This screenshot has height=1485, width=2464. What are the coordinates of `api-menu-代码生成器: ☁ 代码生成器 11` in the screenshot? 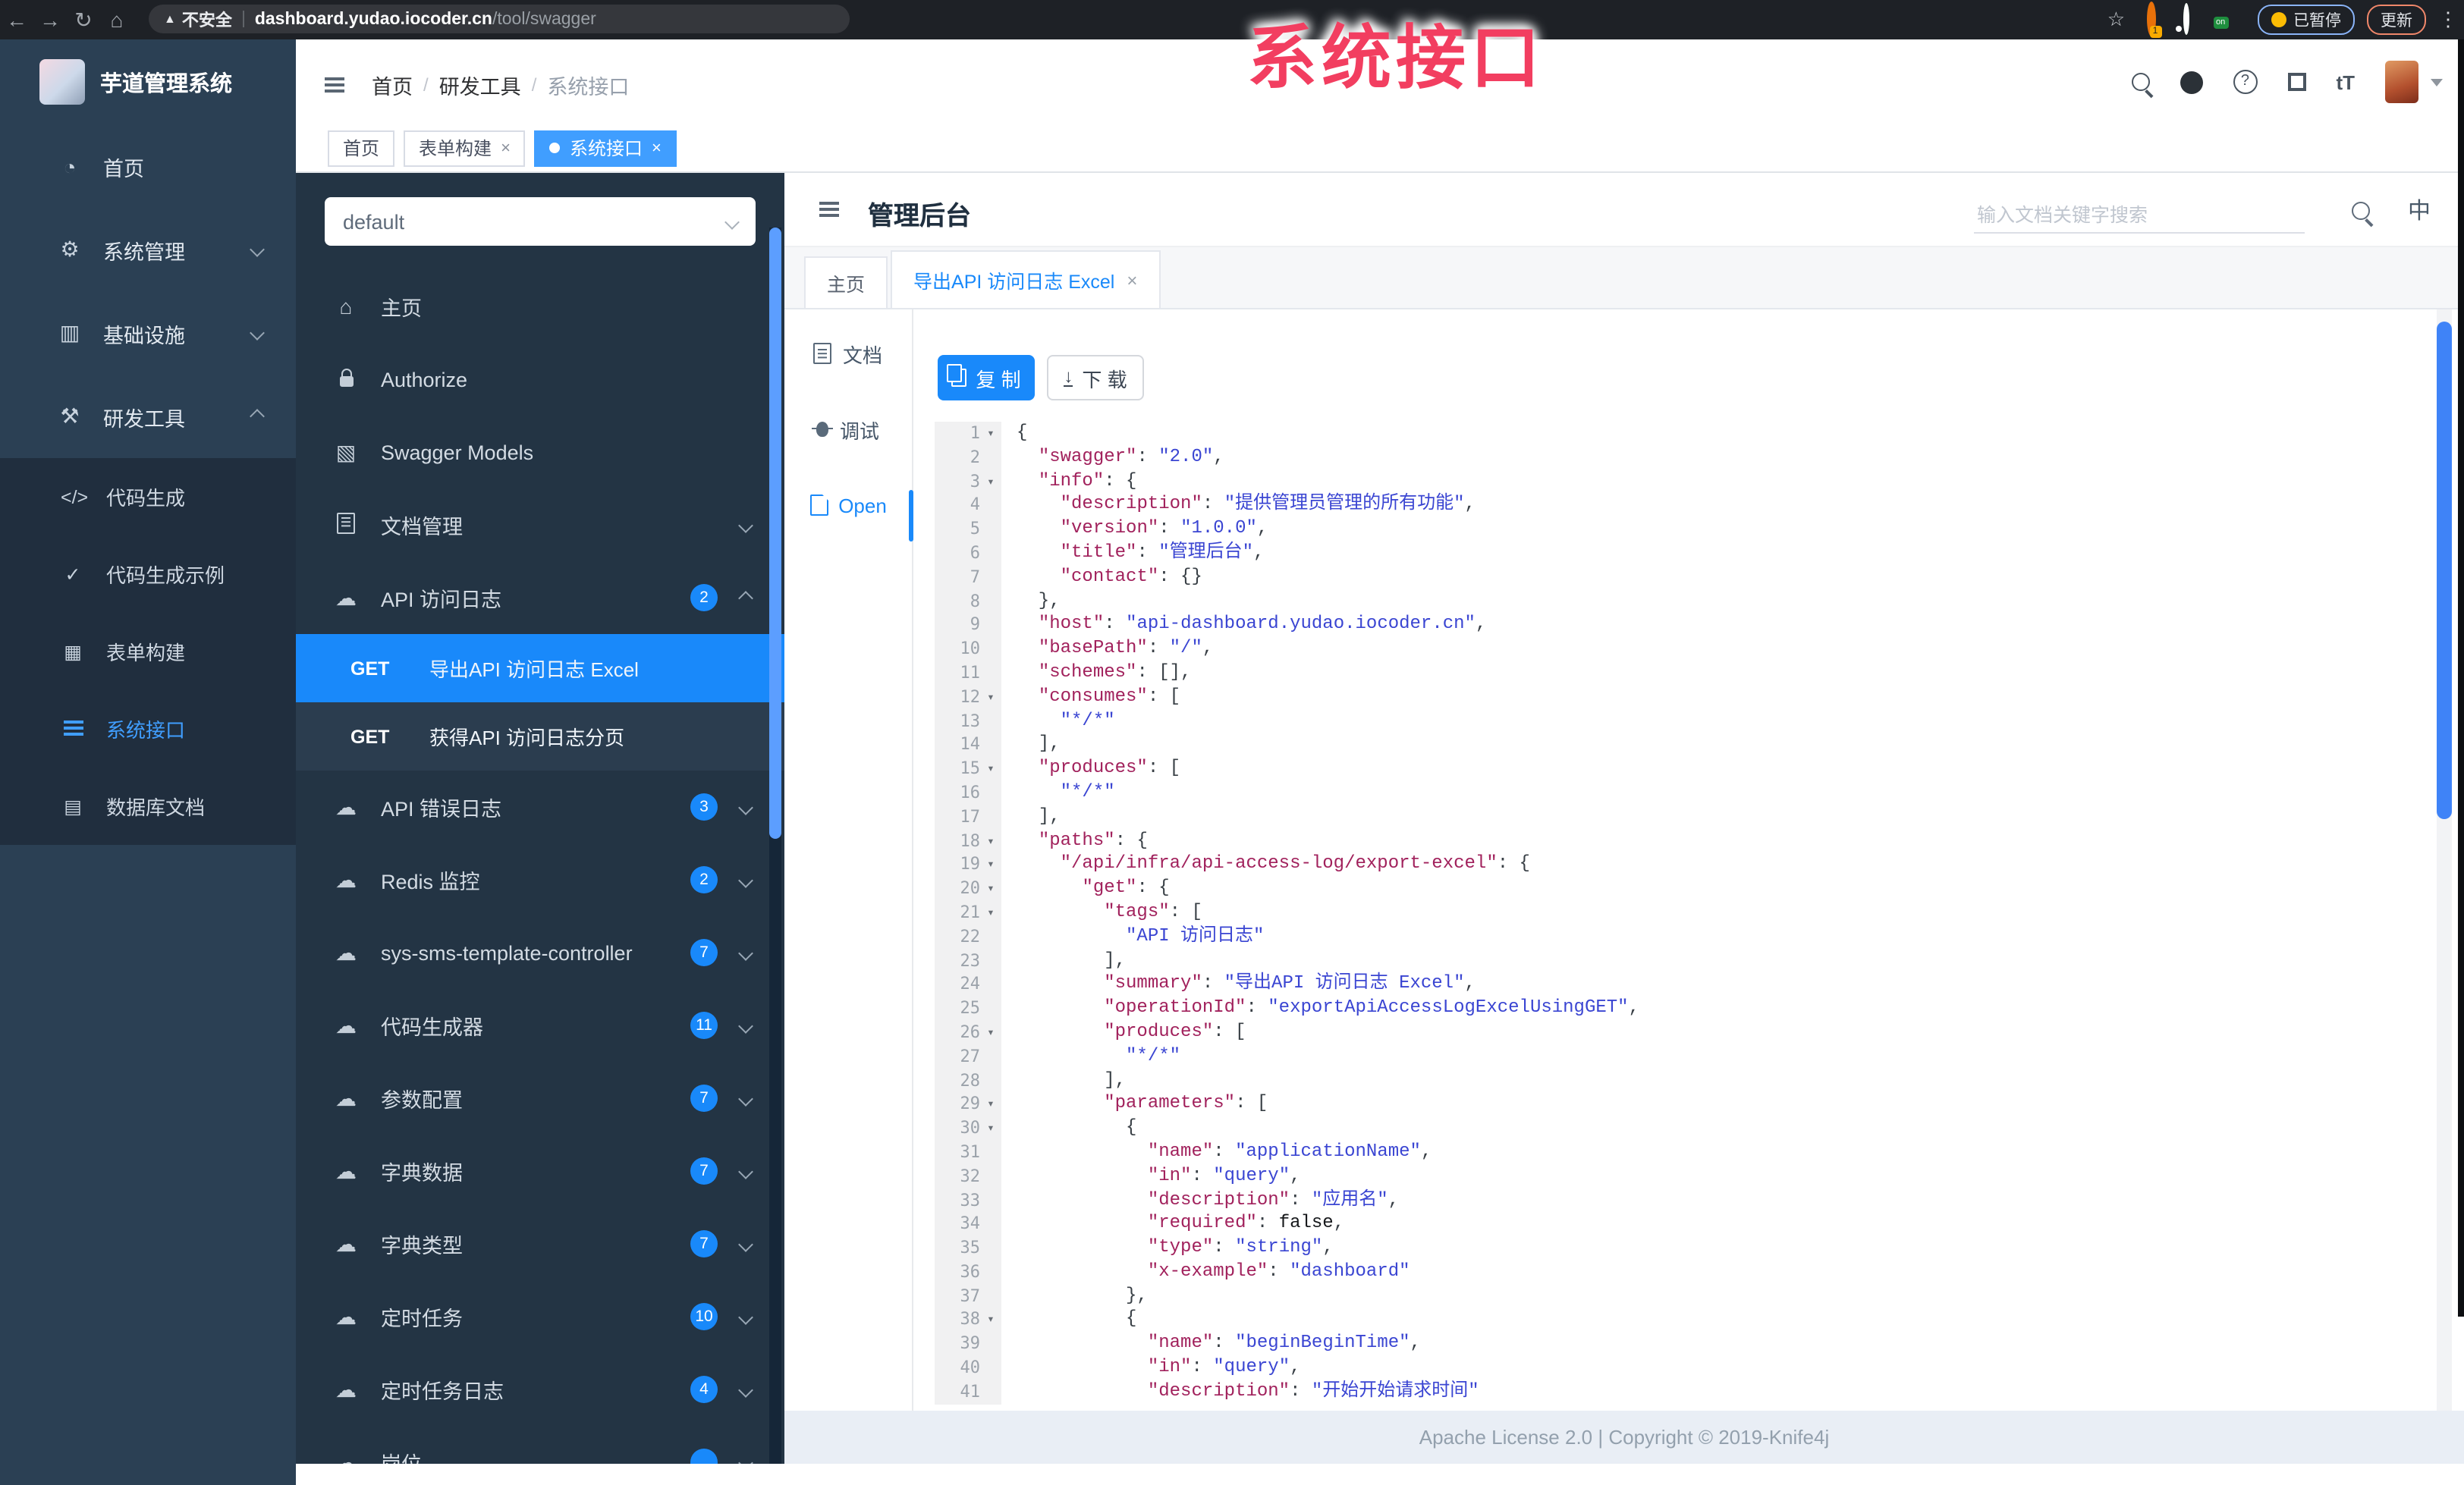 It's located at (540, 1025).